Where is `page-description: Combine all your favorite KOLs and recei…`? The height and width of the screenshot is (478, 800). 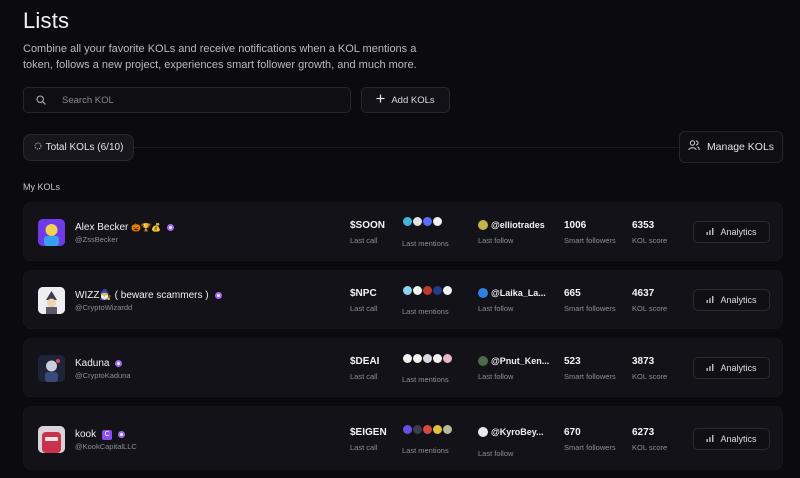
page-description: Combine all your favorite KOLs and recei… is located at coordinates (220, 57).